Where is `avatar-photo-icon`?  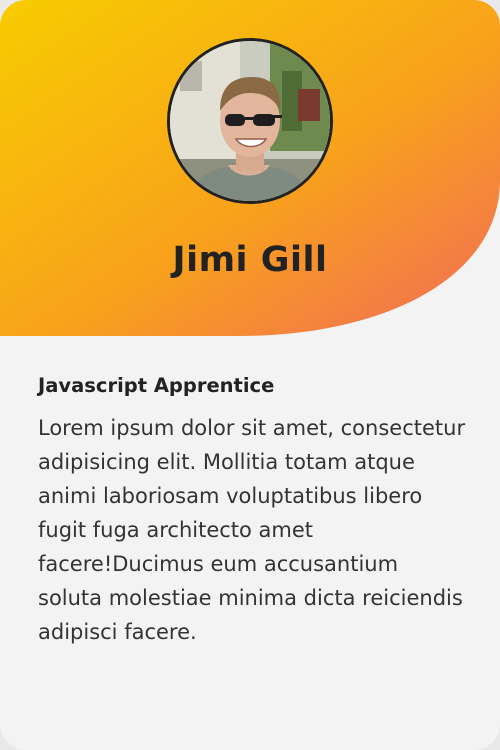 avatar-photo-icon is located at coordinates (250, 121).